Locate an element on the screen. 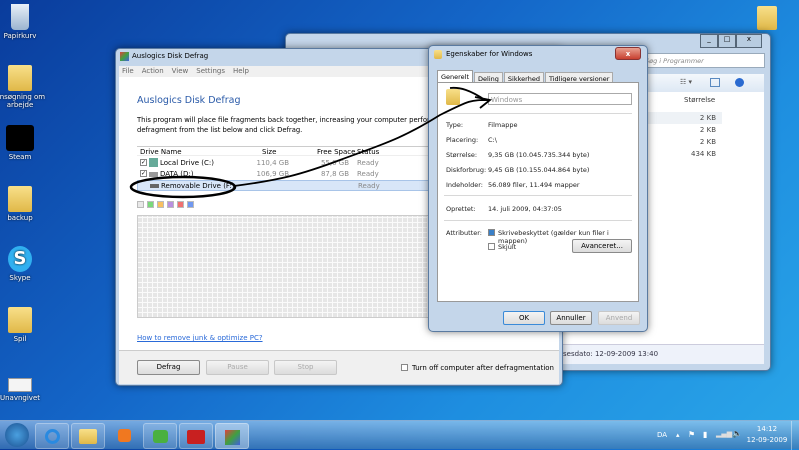  taskbar-internet-explorer is located at coordinates (52, 436).